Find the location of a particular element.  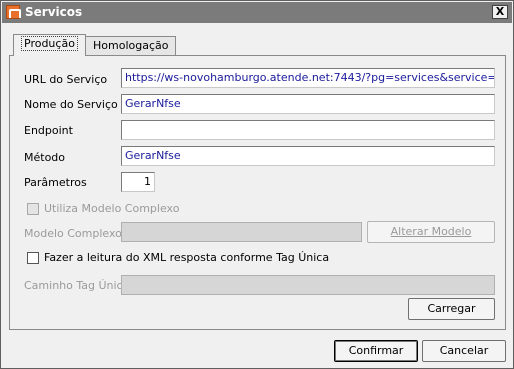

confirmar-button: Confirmar is located at coordinates (376, 351).